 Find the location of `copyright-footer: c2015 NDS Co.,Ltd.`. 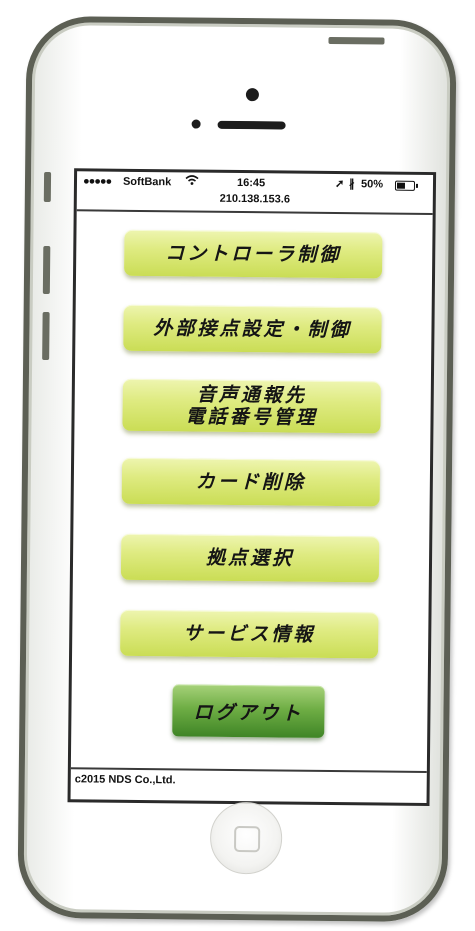

copyright-footer: c2015 NDS Co.,Ltd. is located at coordinates (248, 780).